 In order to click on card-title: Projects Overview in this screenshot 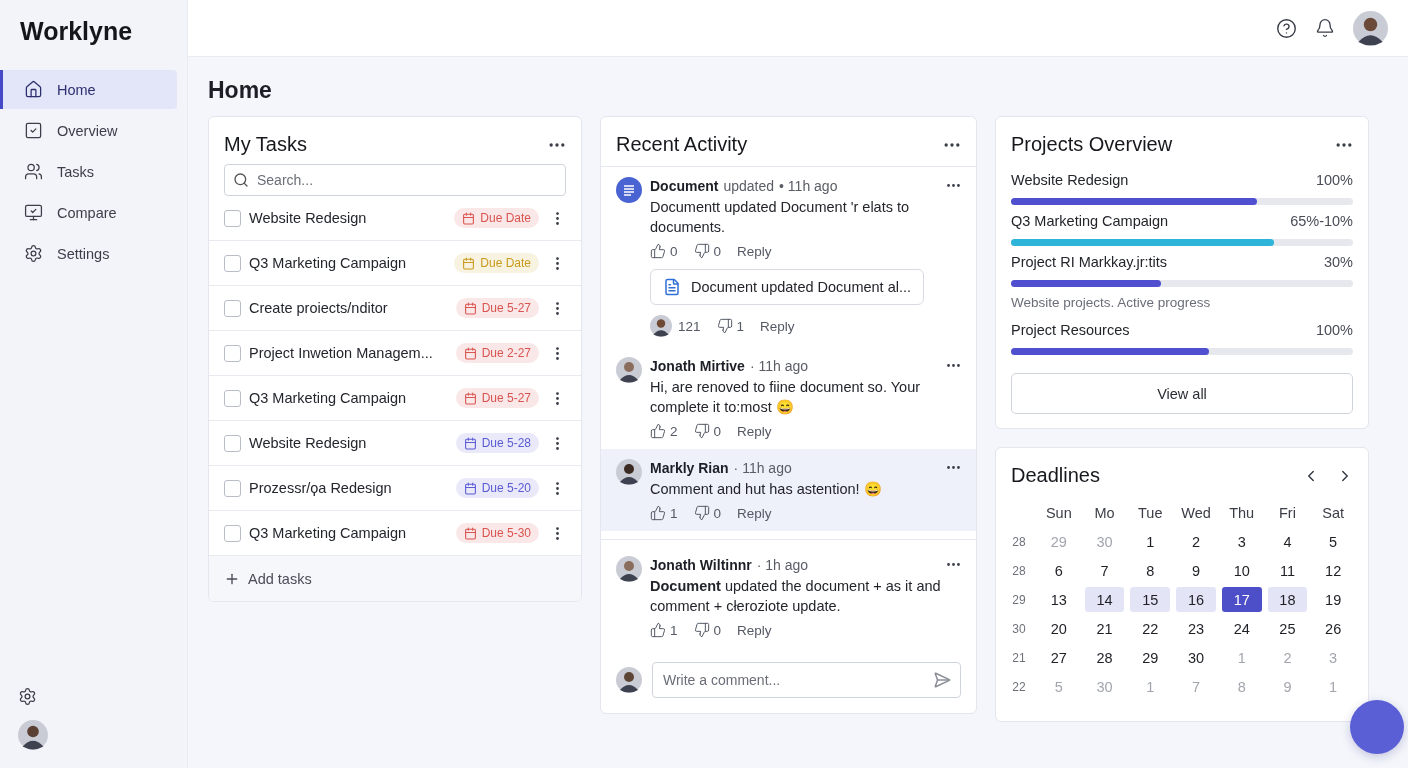, I will do `click(1092, 144)`.